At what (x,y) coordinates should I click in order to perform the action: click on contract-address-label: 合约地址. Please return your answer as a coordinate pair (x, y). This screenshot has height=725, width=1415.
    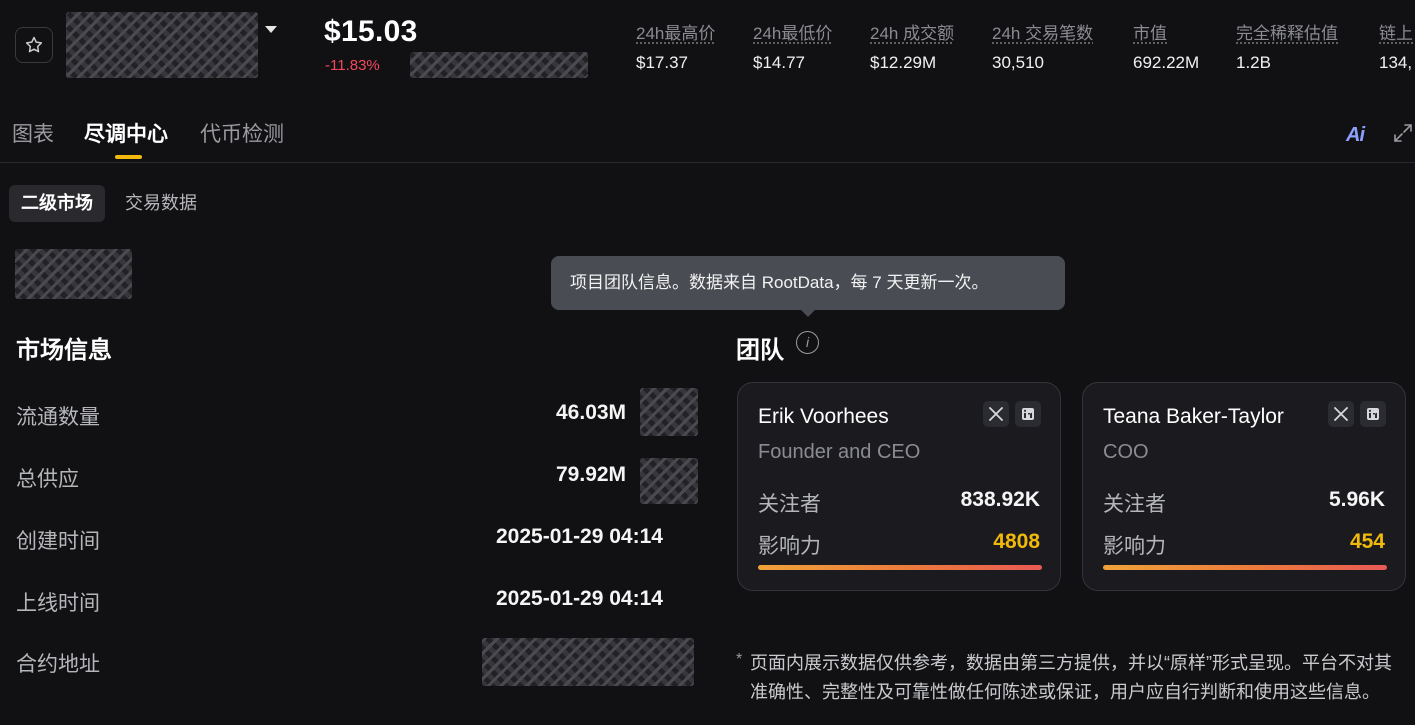
    Looking at the image, I should click on (58, 664).